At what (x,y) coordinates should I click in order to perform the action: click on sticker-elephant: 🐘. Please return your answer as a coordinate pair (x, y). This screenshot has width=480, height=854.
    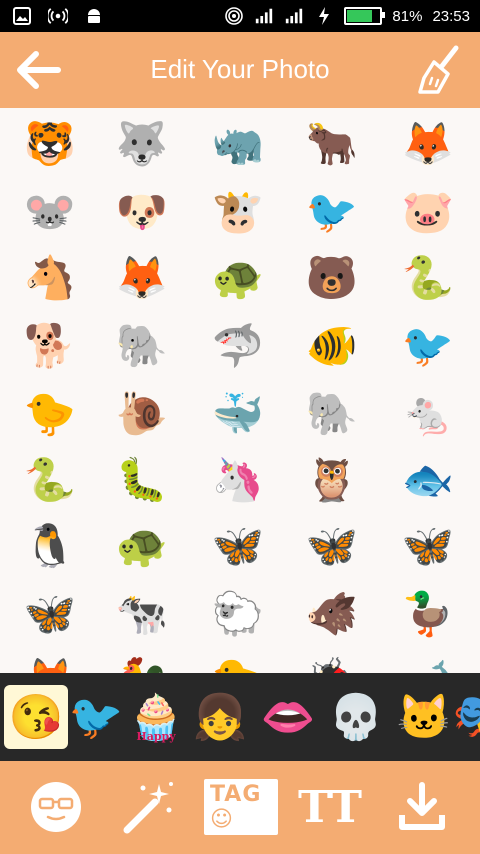
    Looking at the image, I should click on (142, 346).